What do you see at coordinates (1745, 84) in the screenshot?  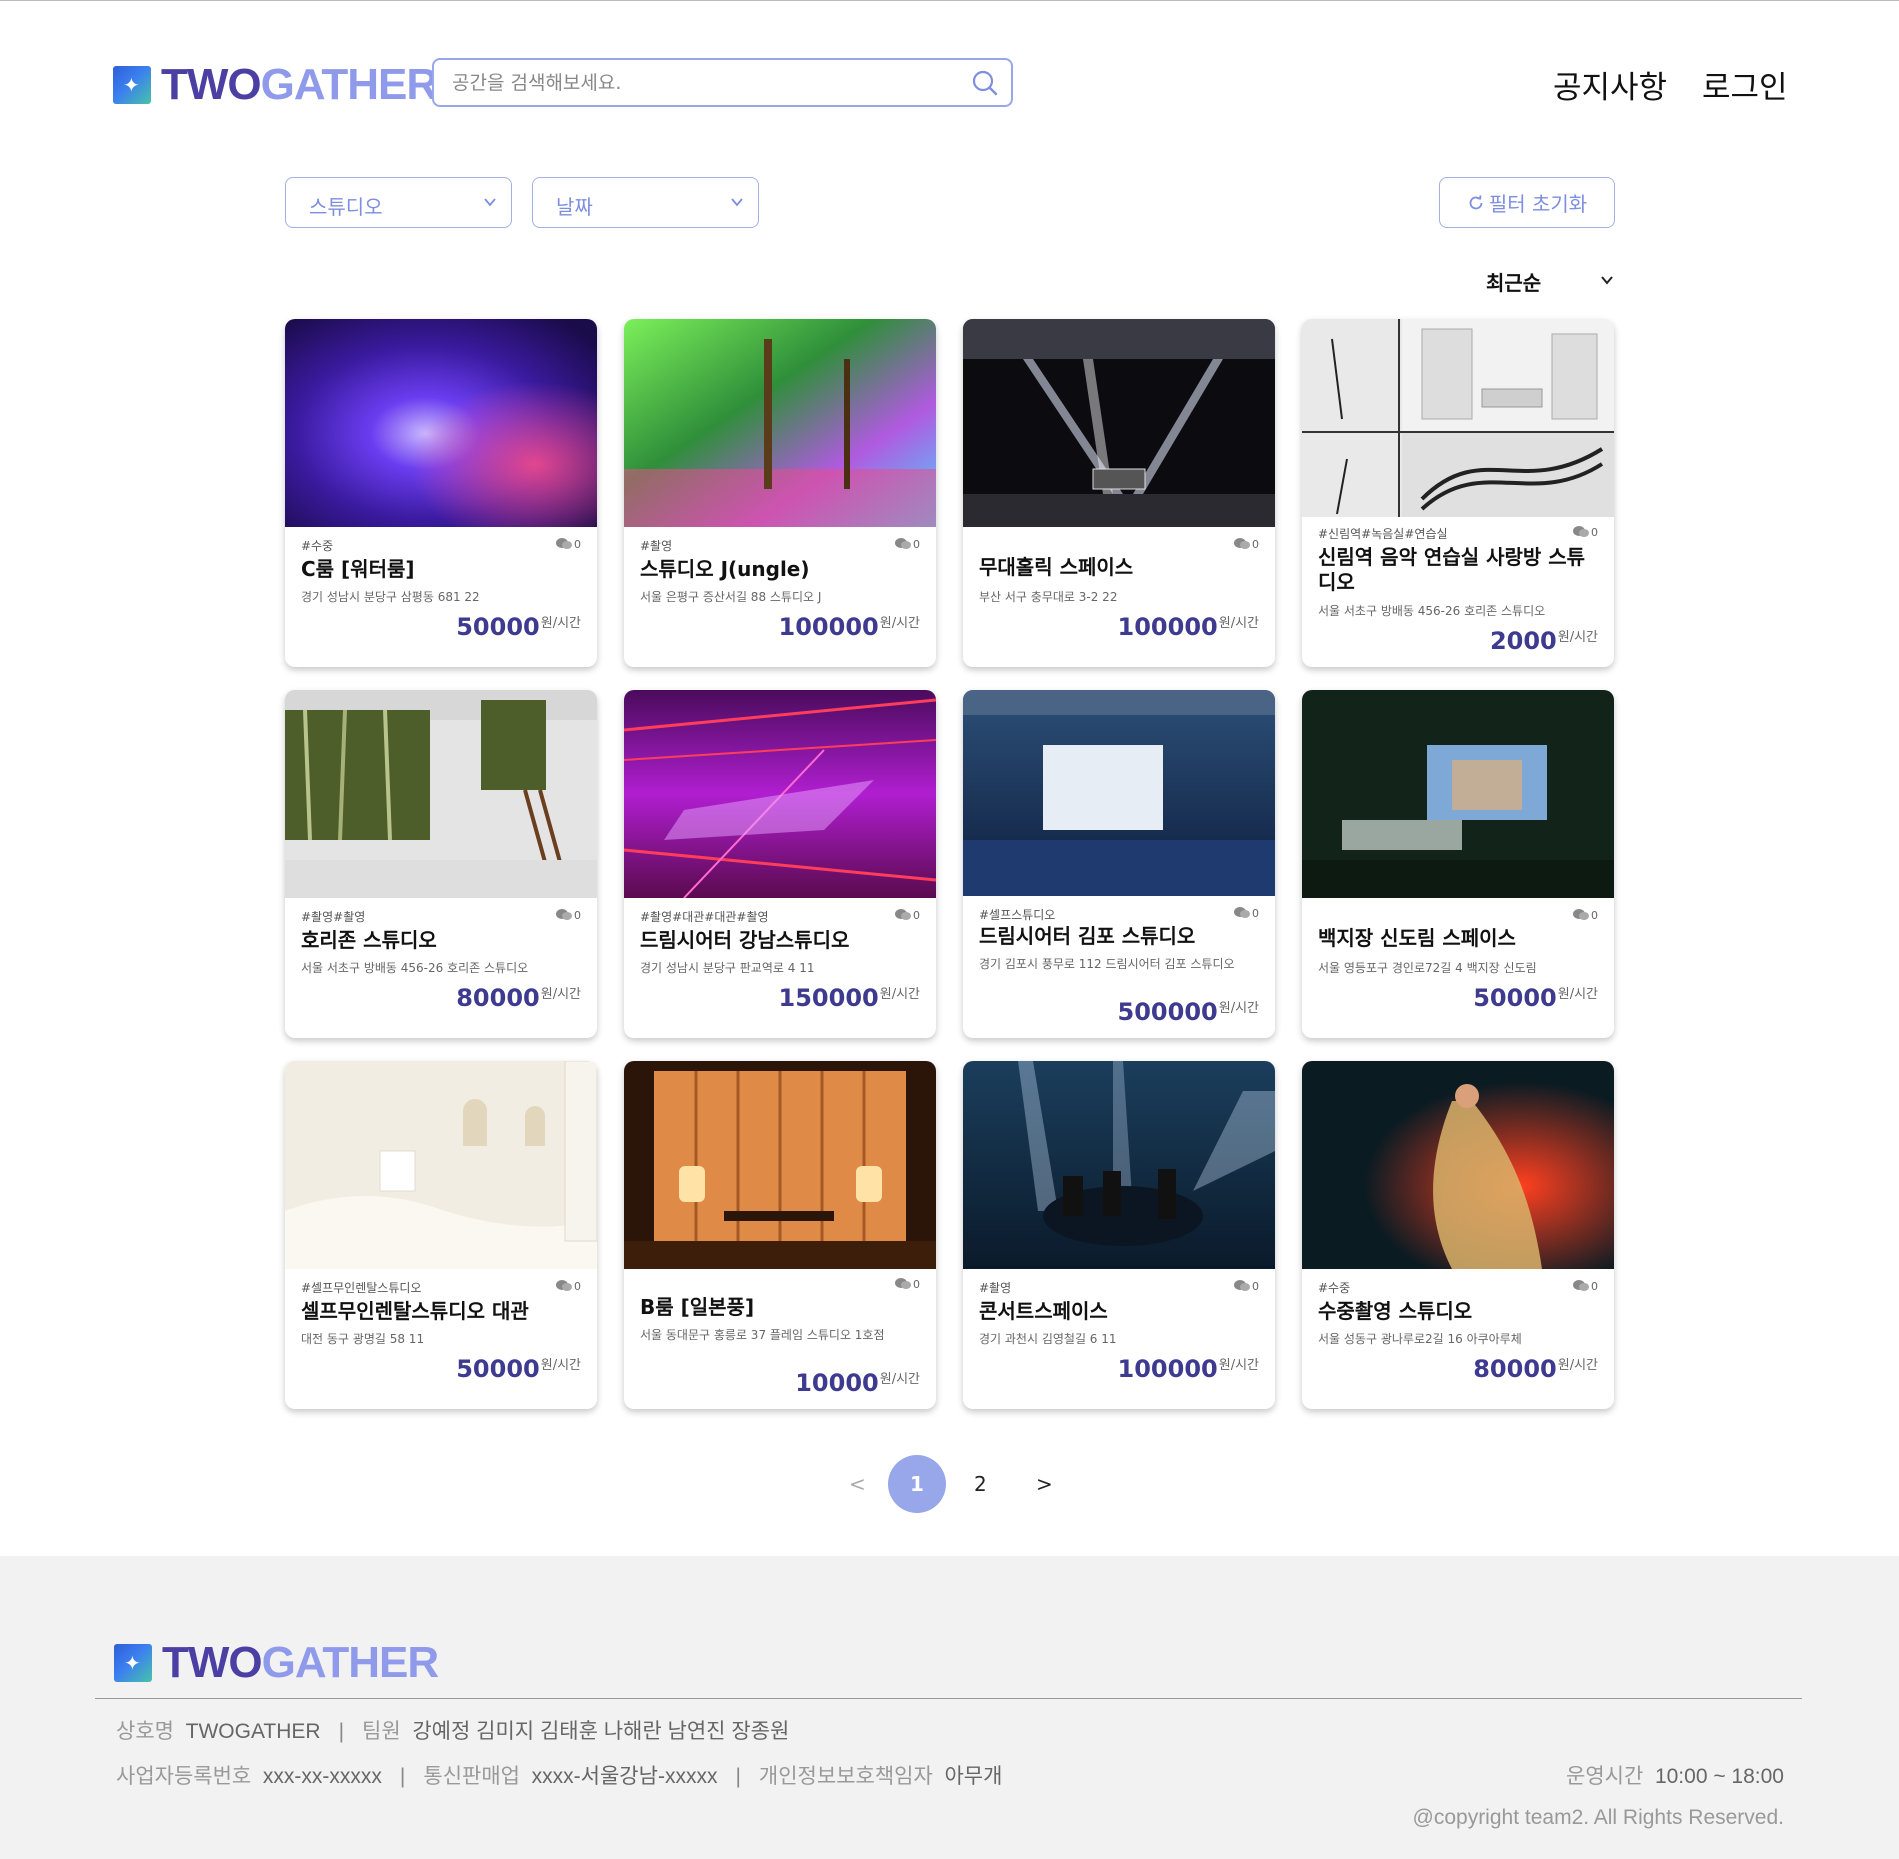 I see `nav-login-link: 로그인` at bounding box center [1745, 84].